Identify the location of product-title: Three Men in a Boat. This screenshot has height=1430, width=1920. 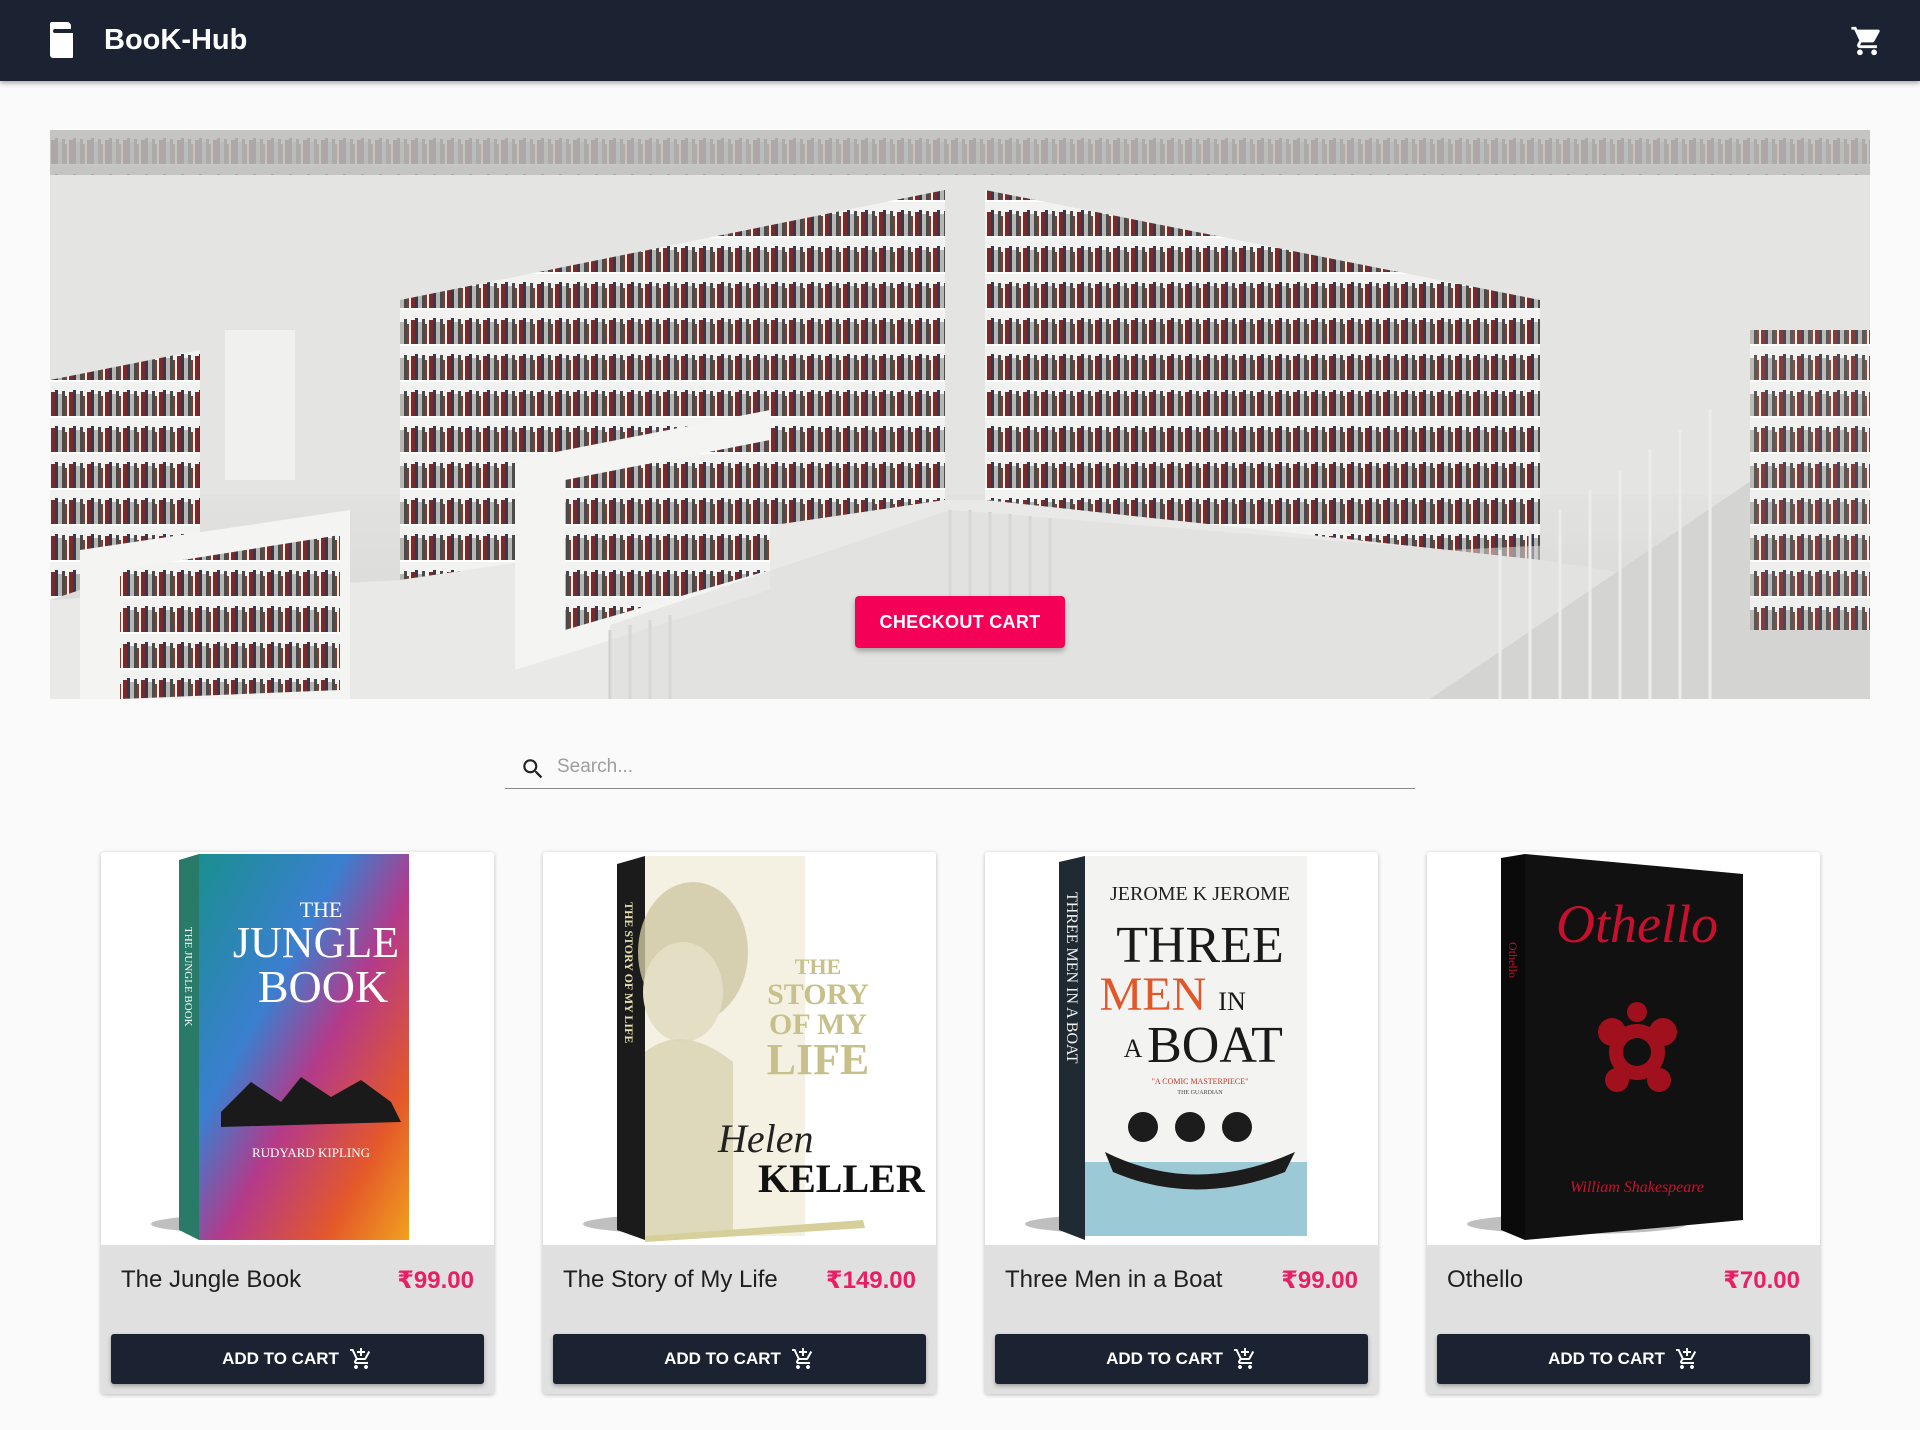
(1114, 1279).